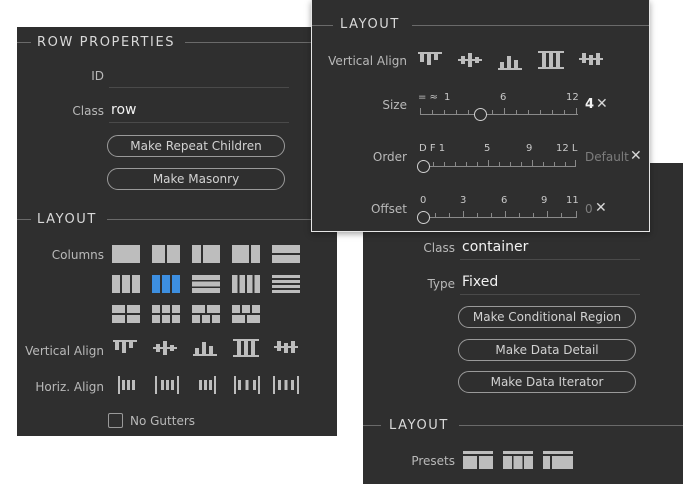 The image size is (700, 500). What do you see at coordinates (572, 200) in the screenshot?
I see `offset-tick-label: 11` at bounding box center [572, 200].